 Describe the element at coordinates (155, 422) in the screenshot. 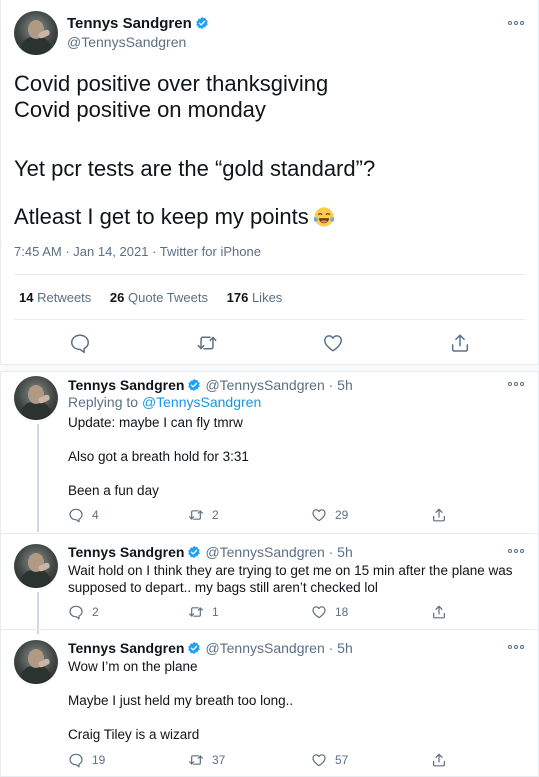

I see `reply-line: Update: maybe I can fly tmrw` at that location.